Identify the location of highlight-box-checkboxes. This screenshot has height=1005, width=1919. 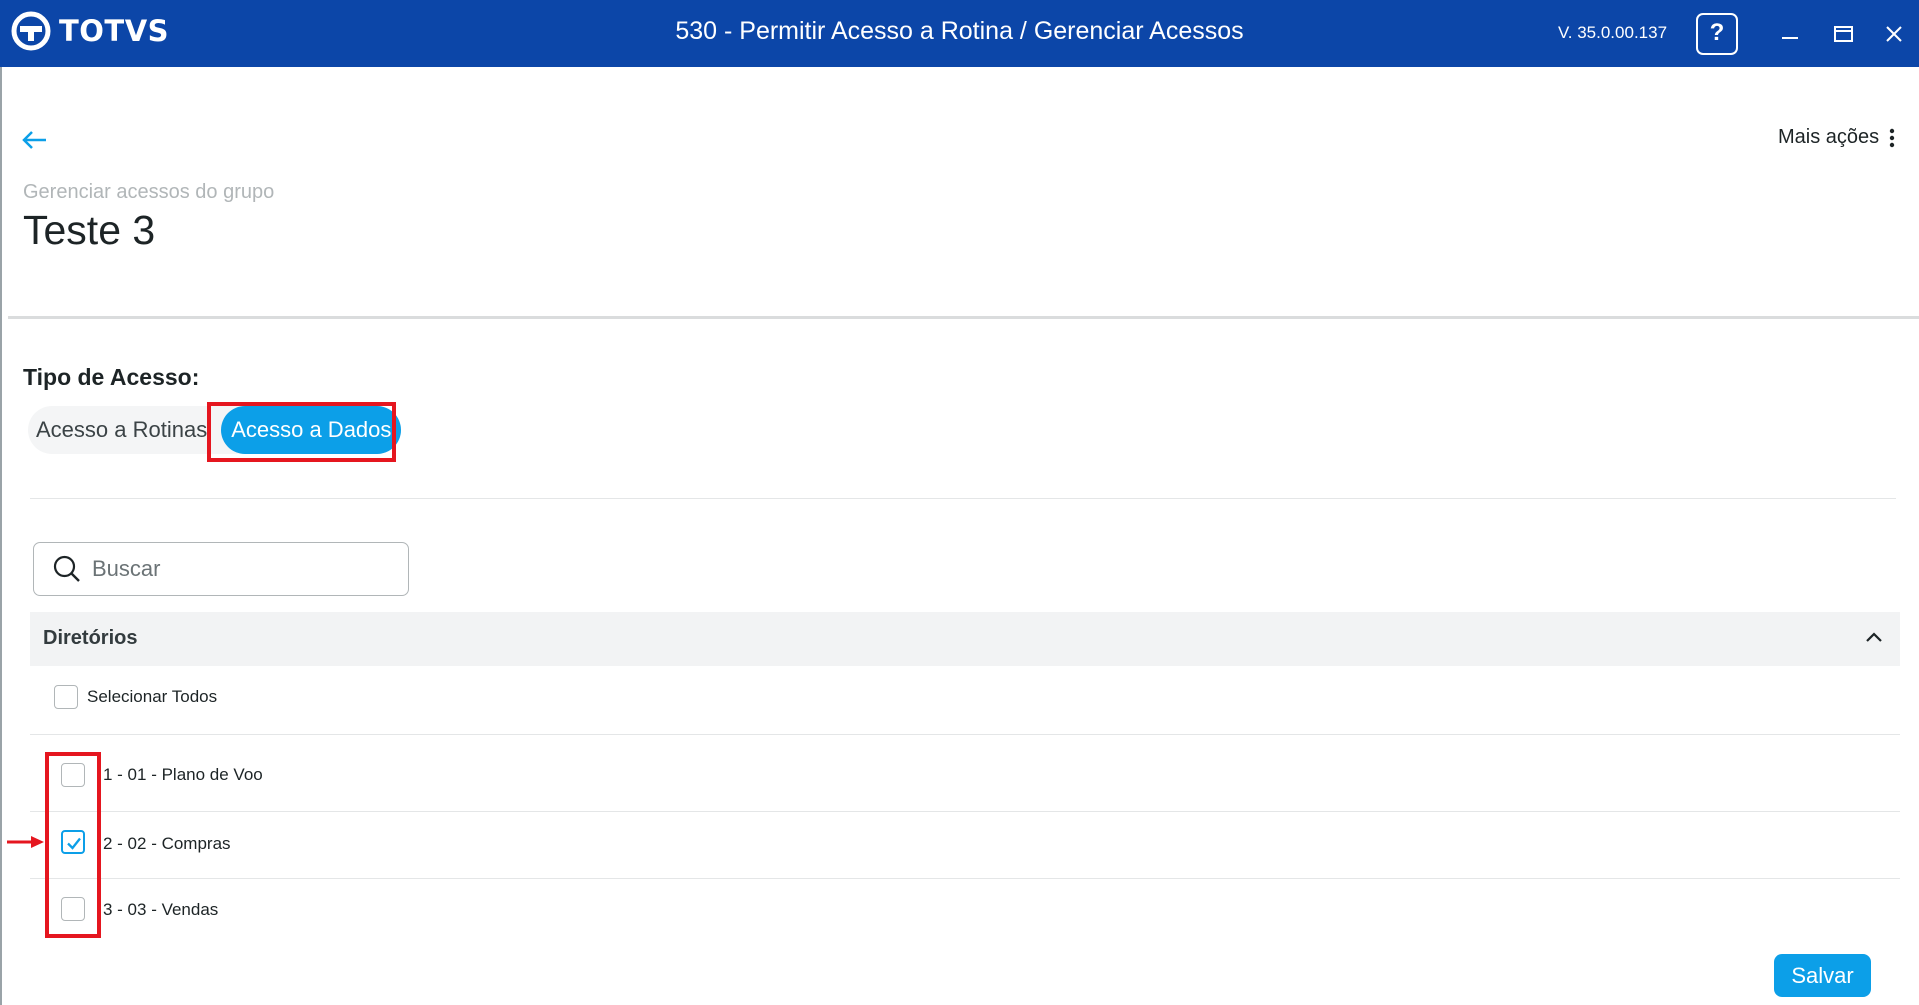
(73, 845).